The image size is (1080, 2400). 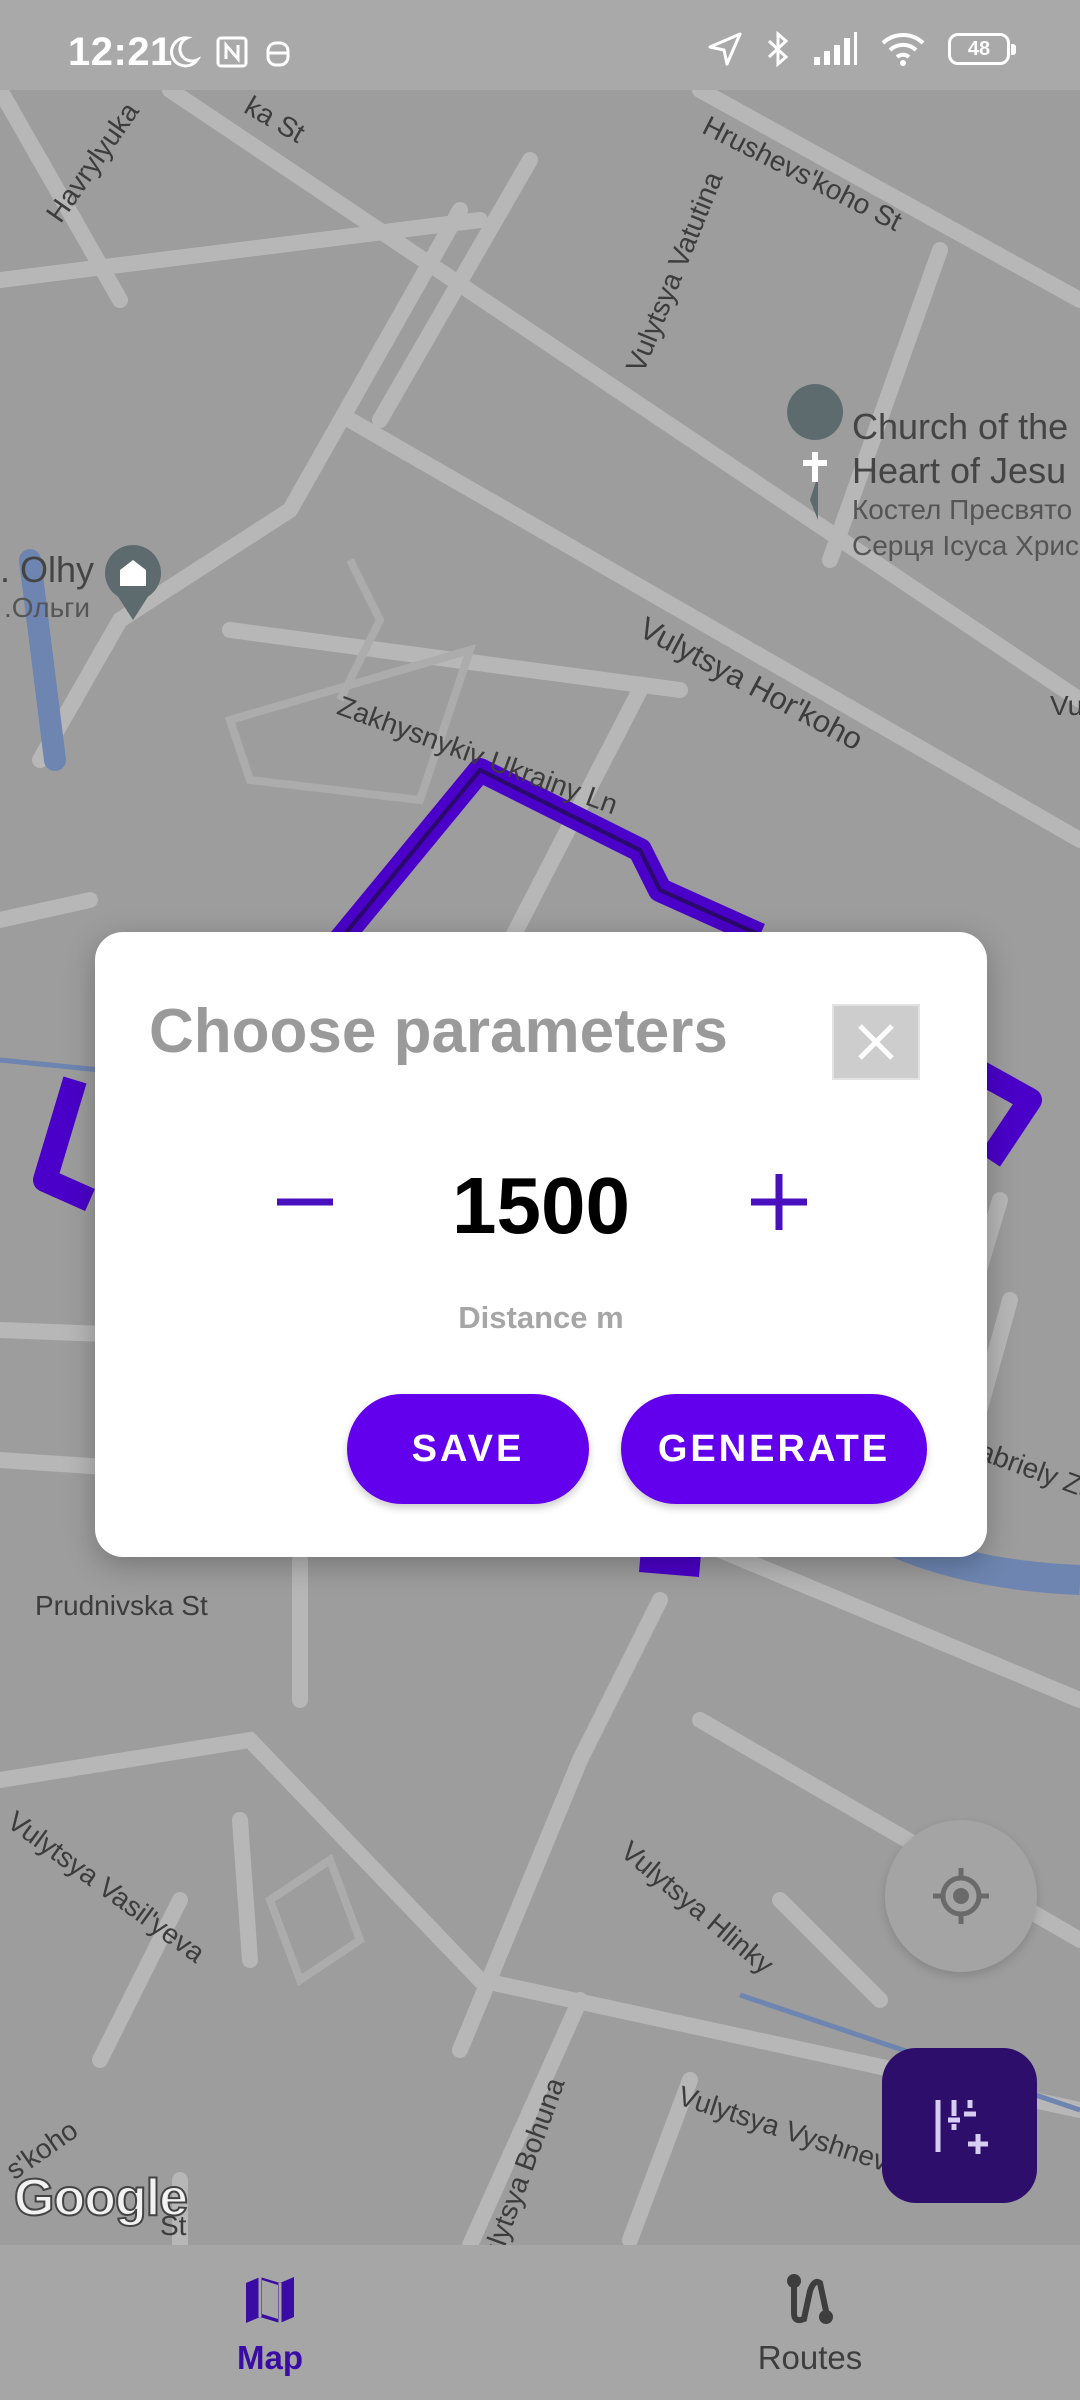 I want to click on church-local-name: Костел Пресвято Серця Ісуса Хрис, so click(x=965, y=528).